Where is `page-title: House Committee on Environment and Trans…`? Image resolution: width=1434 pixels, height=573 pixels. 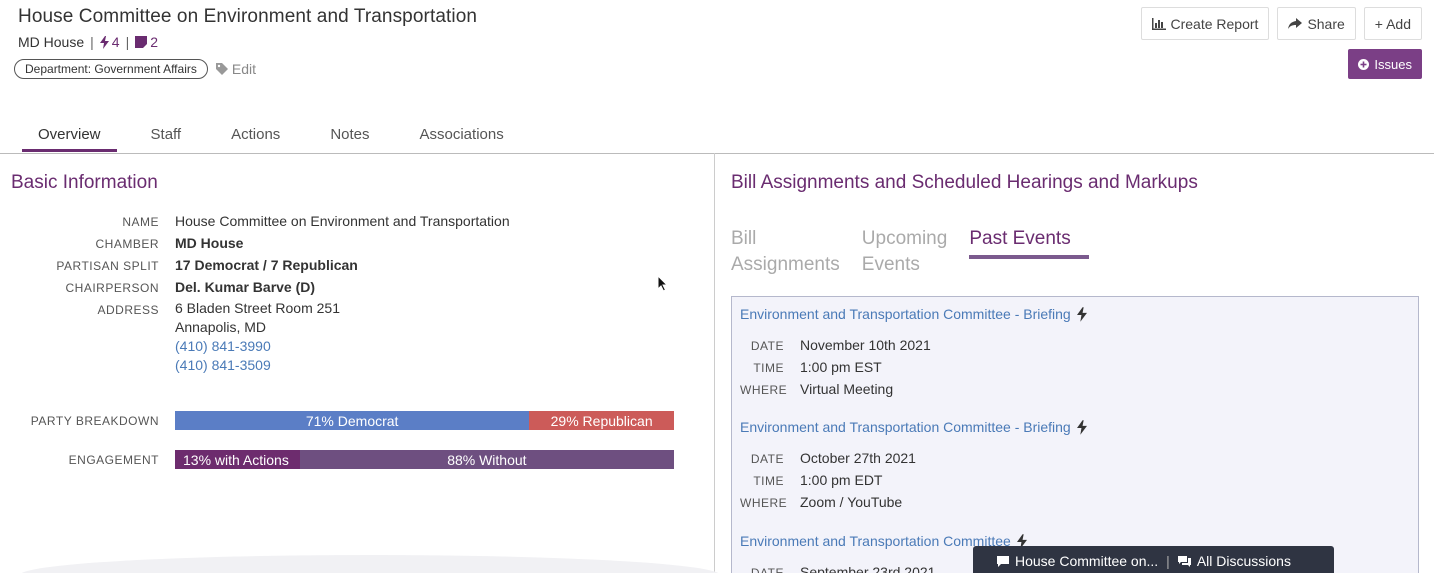
page-title: House Committee on Environment and Trans… is located at coordinates (248, 16).